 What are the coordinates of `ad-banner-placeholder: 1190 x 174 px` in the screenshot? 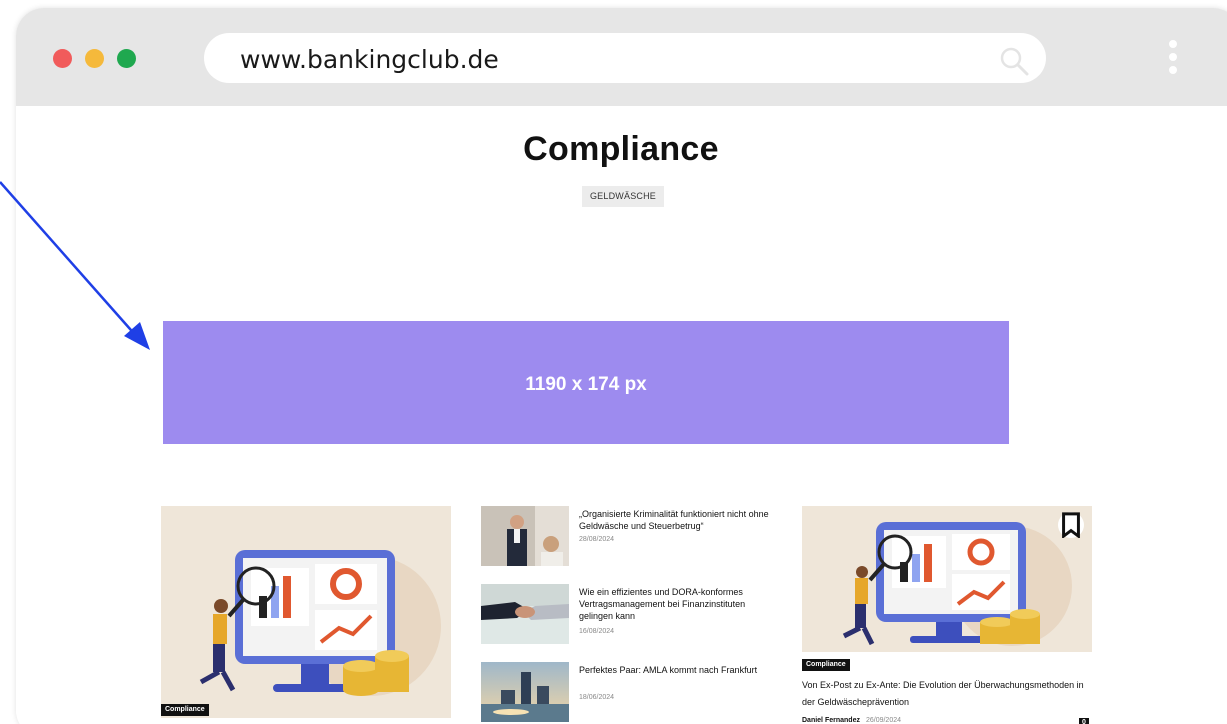 It's located at (586, 382).